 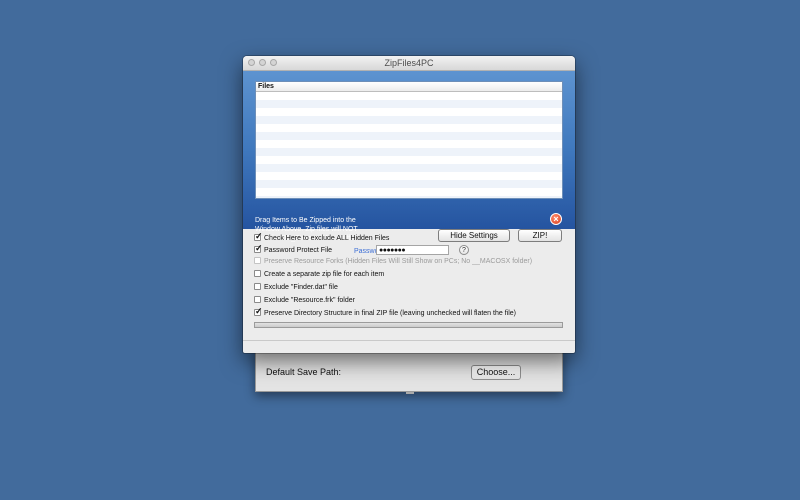 I want to click on exclude-finder-dat-label: Exclude "Finder.dat" file, so click(x=301, y=287).